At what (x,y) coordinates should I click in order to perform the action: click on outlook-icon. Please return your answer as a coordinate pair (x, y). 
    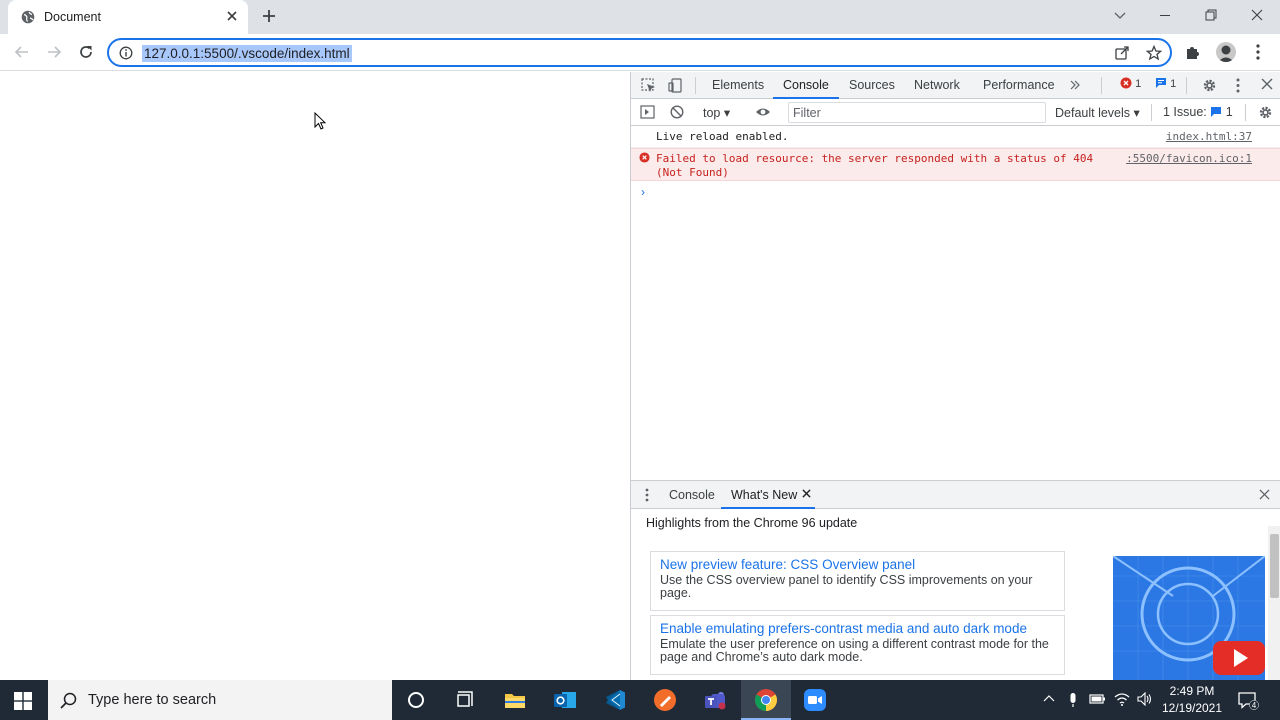
    Looking at the image, I should click on (565, 700).